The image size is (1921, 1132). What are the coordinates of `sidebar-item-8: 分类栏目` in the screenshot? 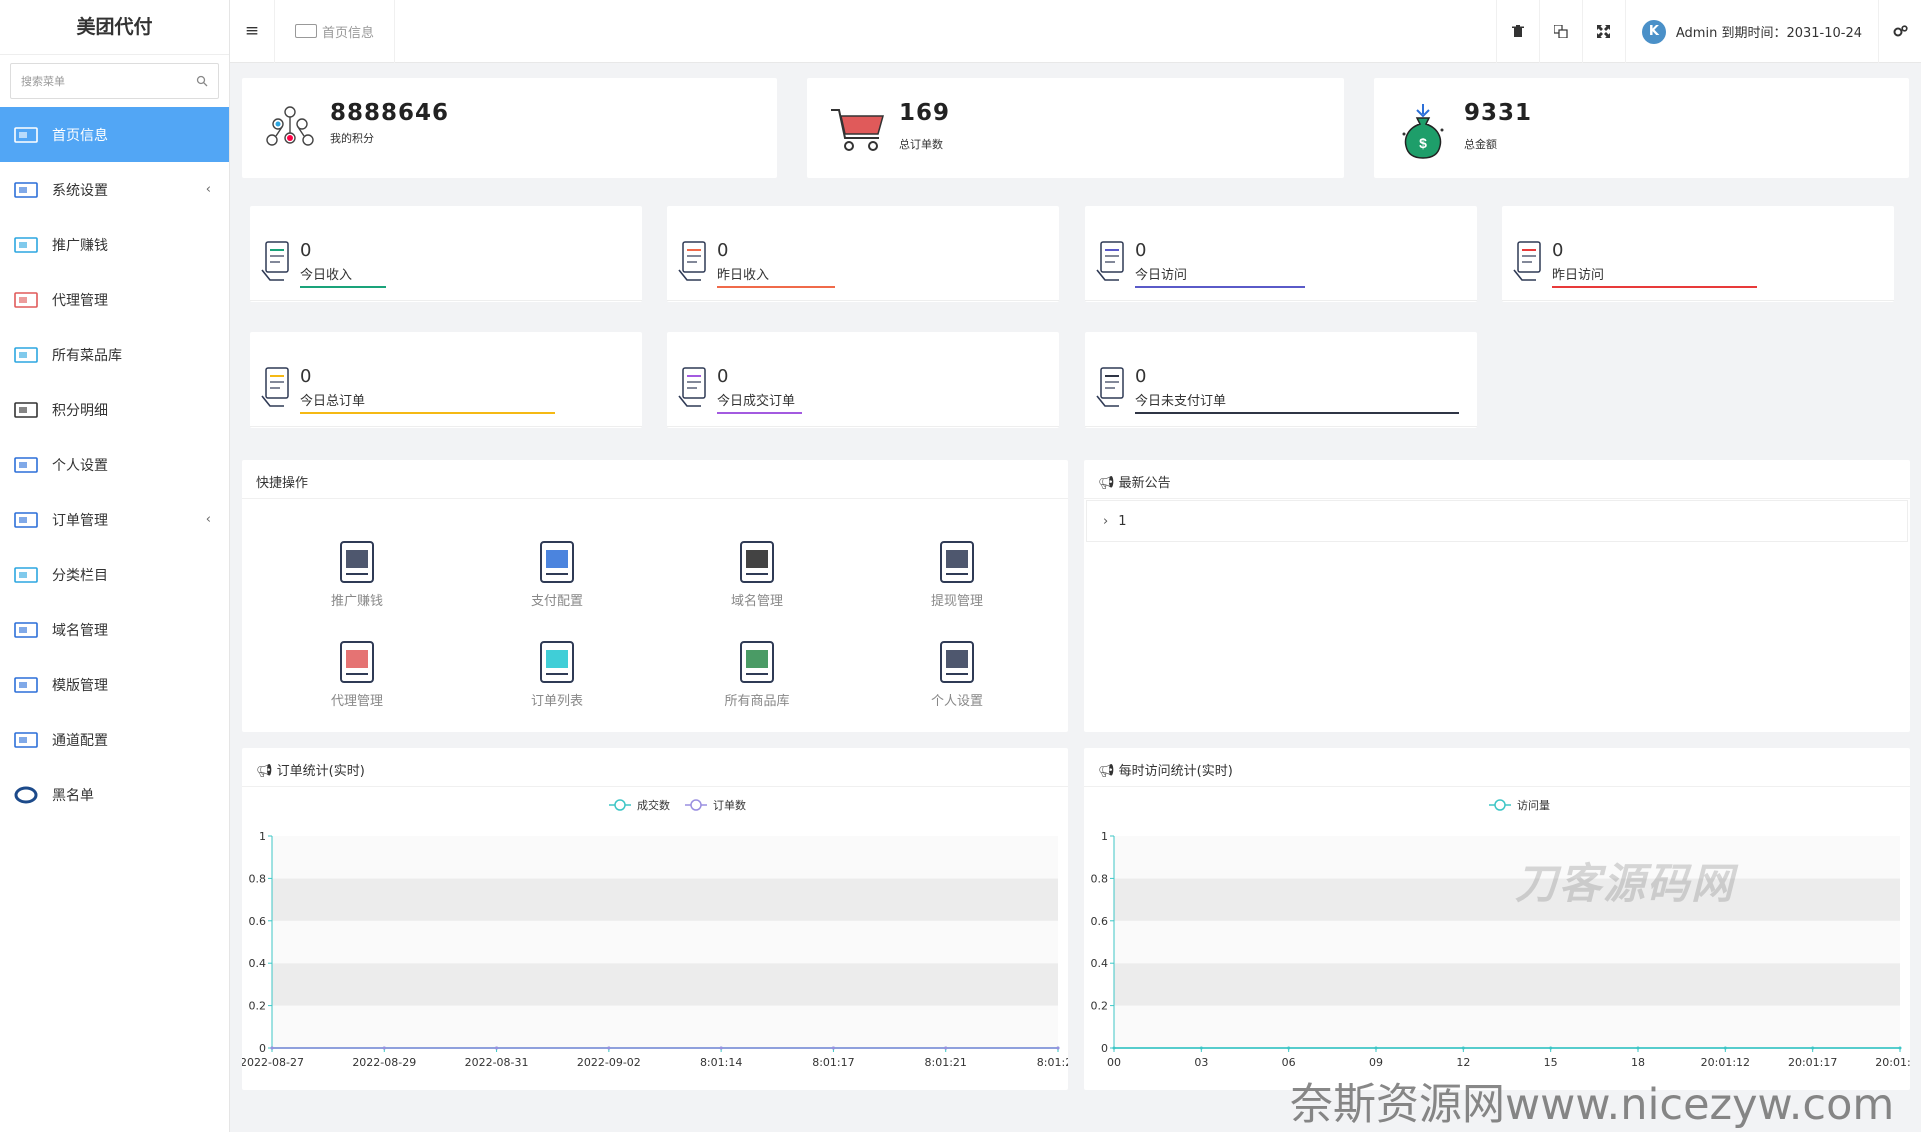 It's located at (114, 574).